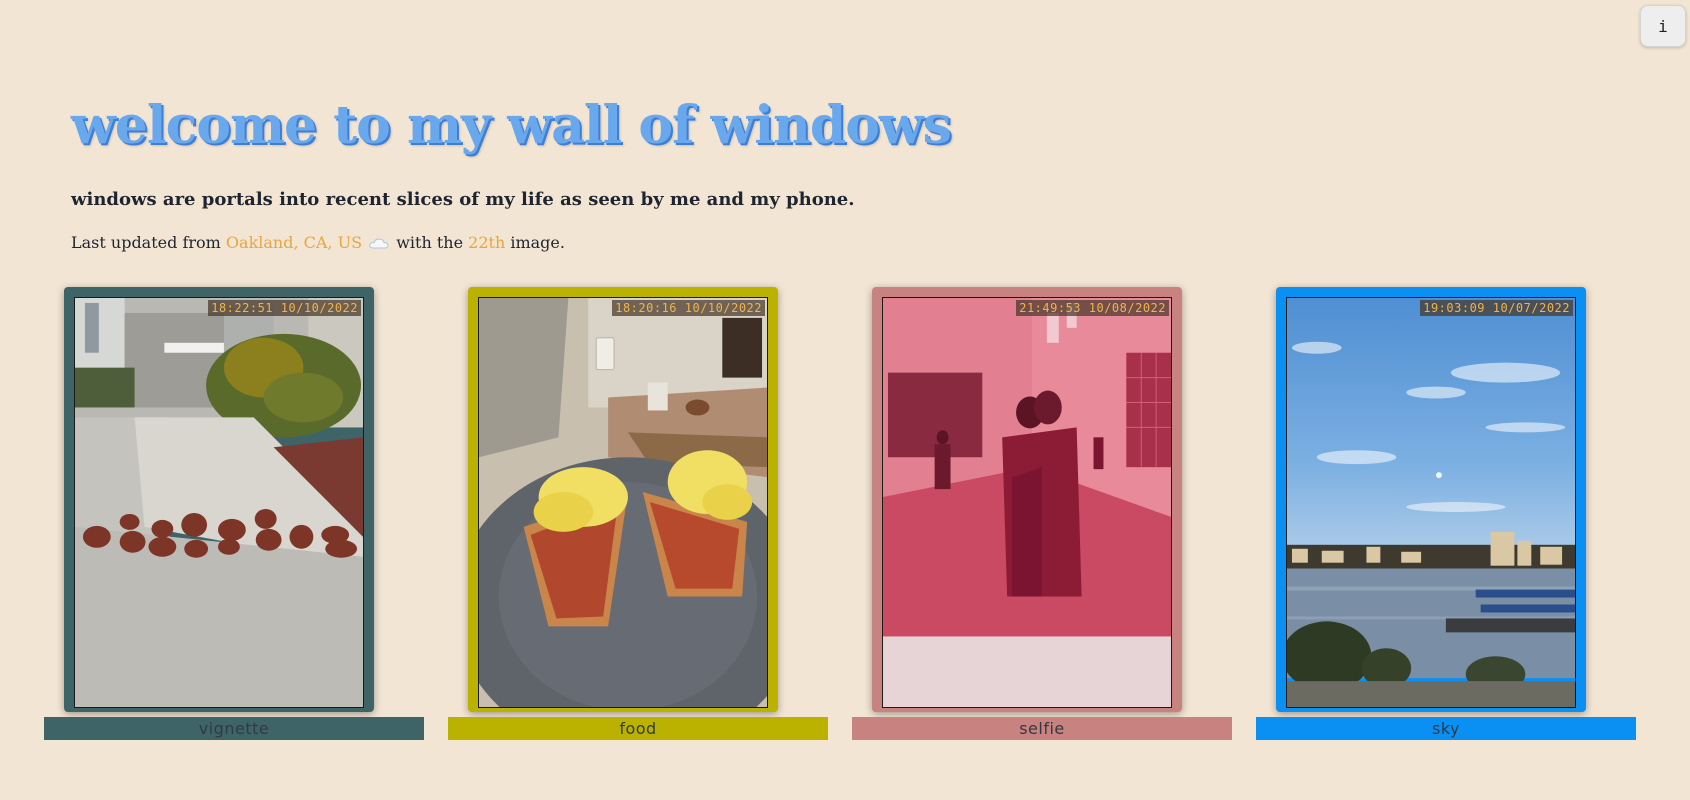 The image size is (1690, 800). Describe the element at coordinates (486, 242) in the screenshot. I see `image-count: 22th` at that location.